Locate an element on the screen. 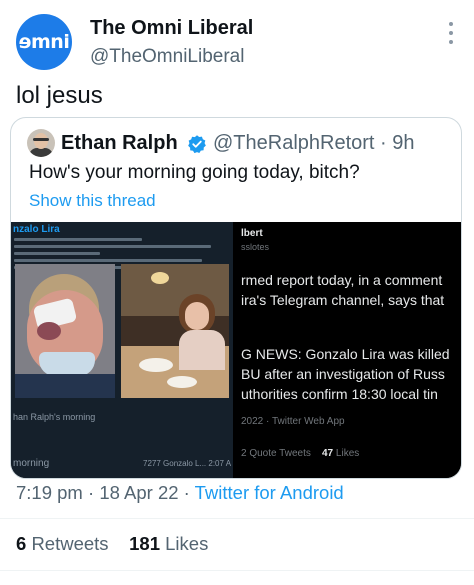 This screenshot has width=474, height=585. tweet-source-link: Twitter for Android is located at coordinates (269, 492).